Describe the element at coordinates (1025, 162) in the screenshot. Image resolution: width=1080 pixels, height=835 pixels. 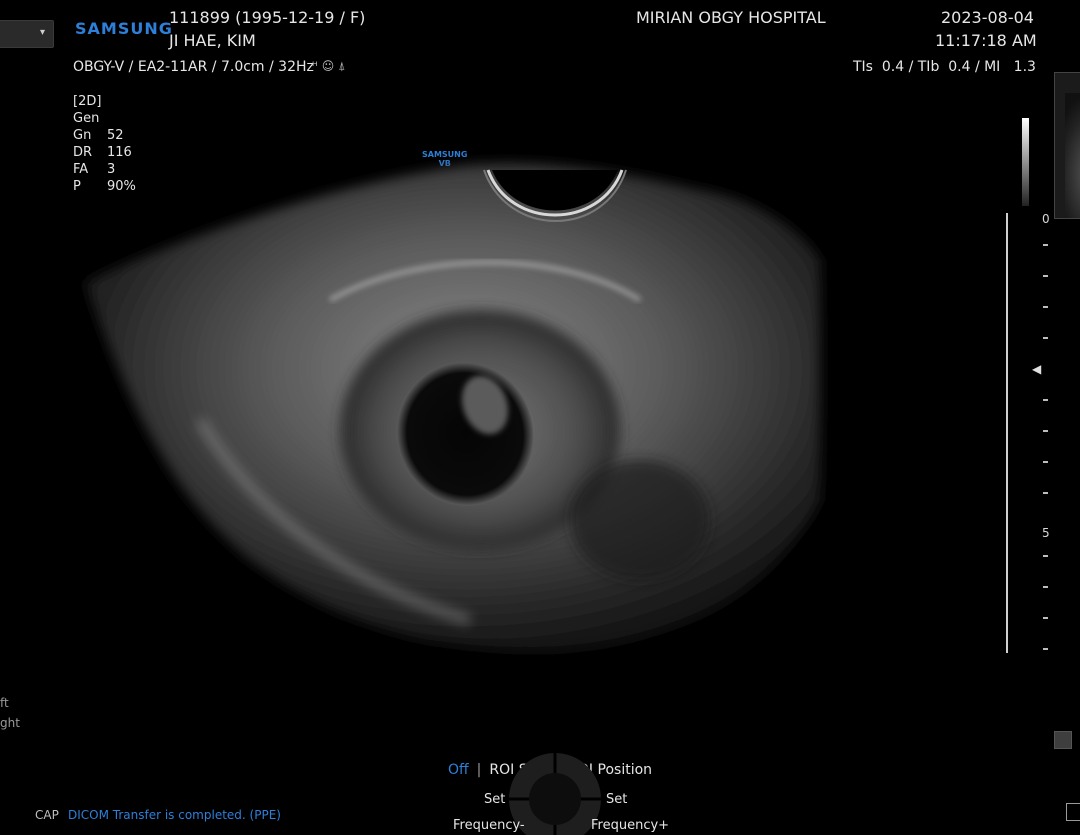
I see `grayscale-bar` at that location.